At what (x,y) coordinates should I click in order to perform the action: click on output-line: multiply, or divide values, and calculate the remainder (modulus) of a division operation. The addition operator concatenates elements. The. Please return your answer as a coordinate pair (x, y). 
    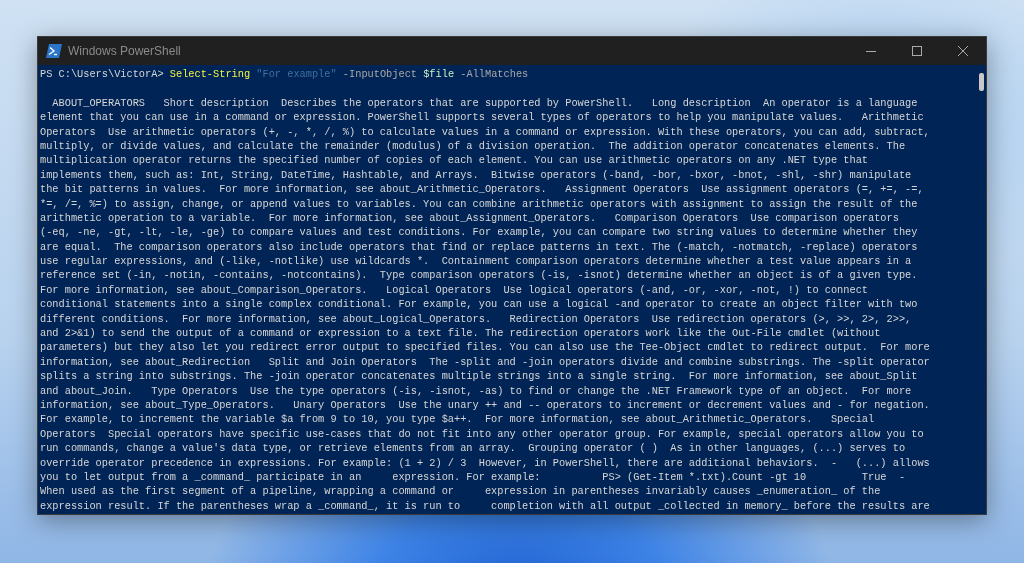
    Looking at the image, I should click on (473, 146).